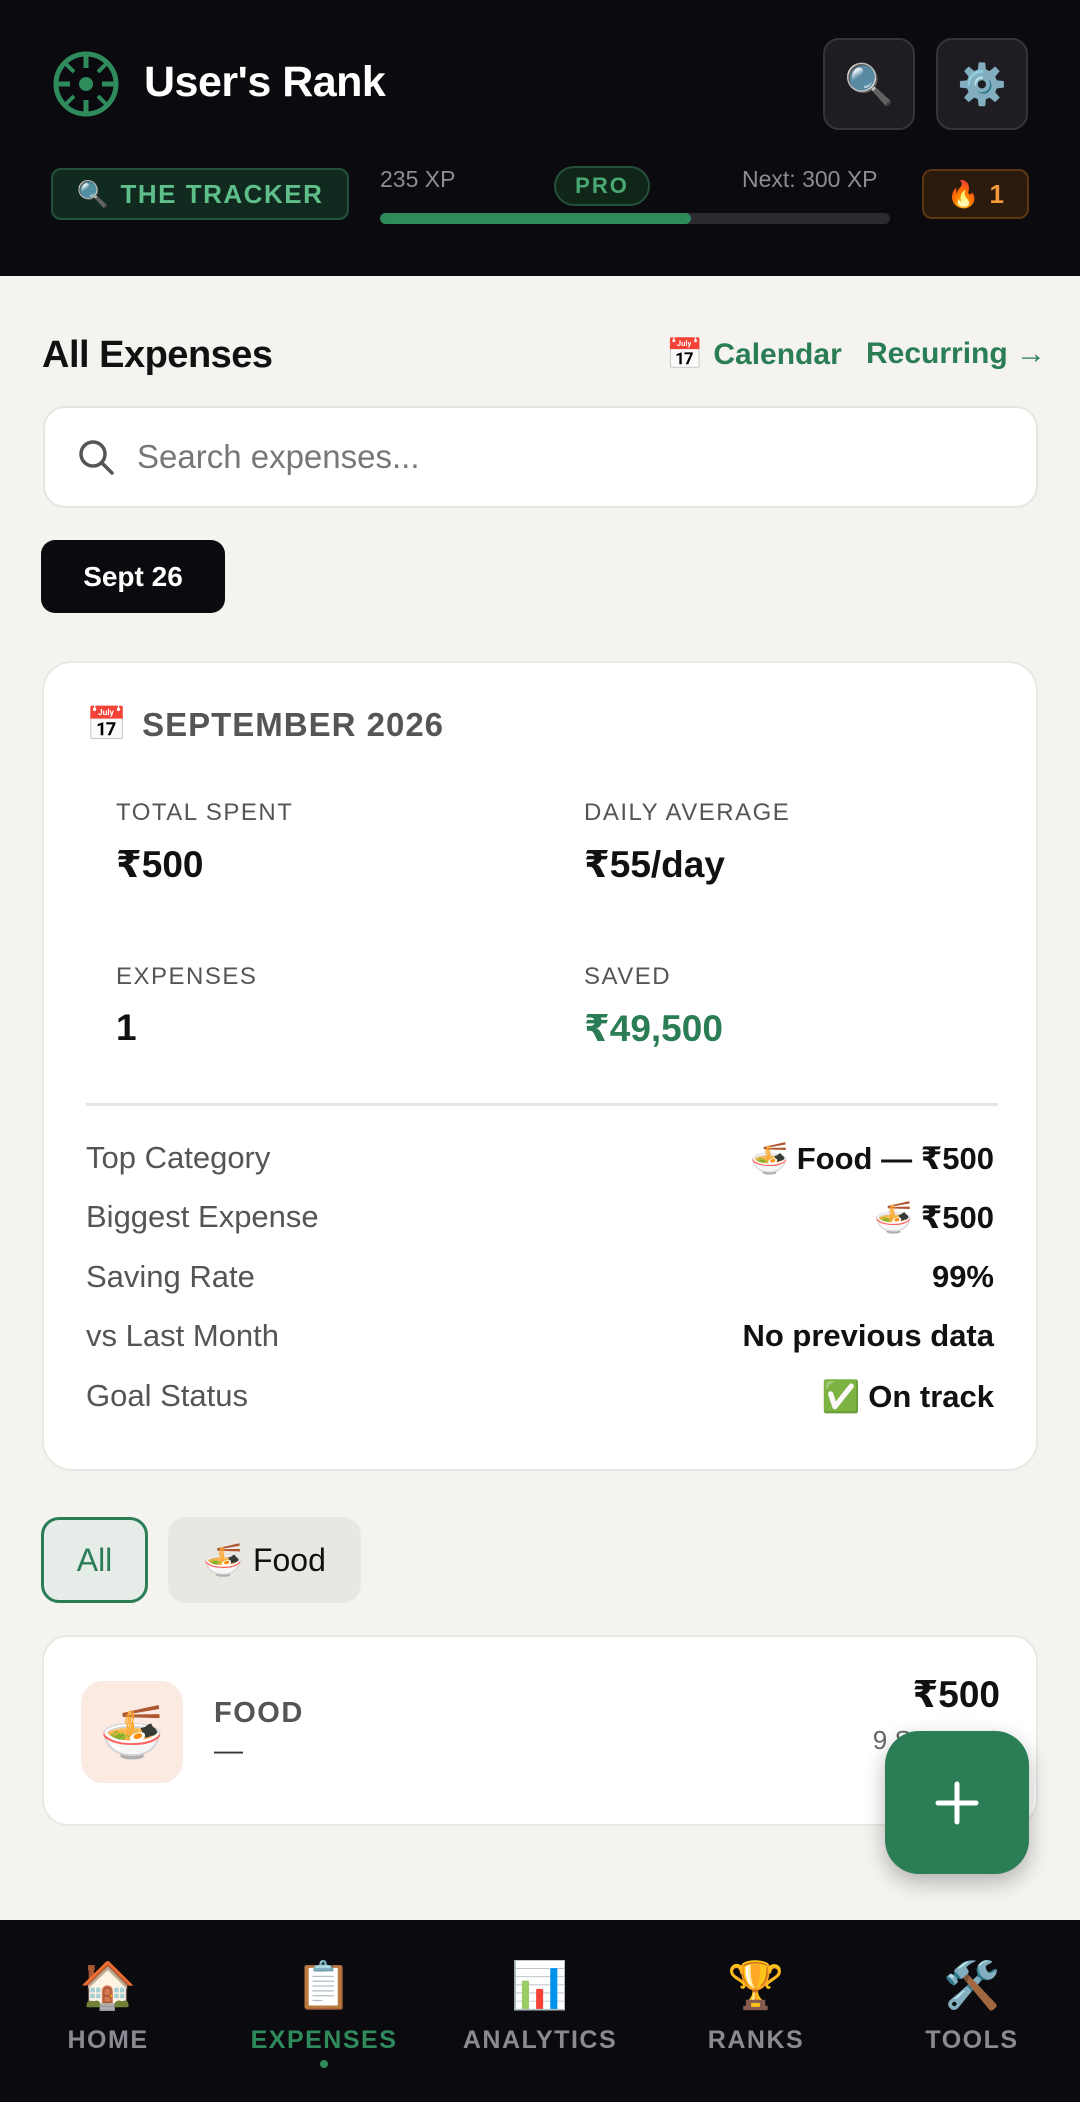  I want to click on biggest-expense-label: Biggest Expense, so click(202, 1216).